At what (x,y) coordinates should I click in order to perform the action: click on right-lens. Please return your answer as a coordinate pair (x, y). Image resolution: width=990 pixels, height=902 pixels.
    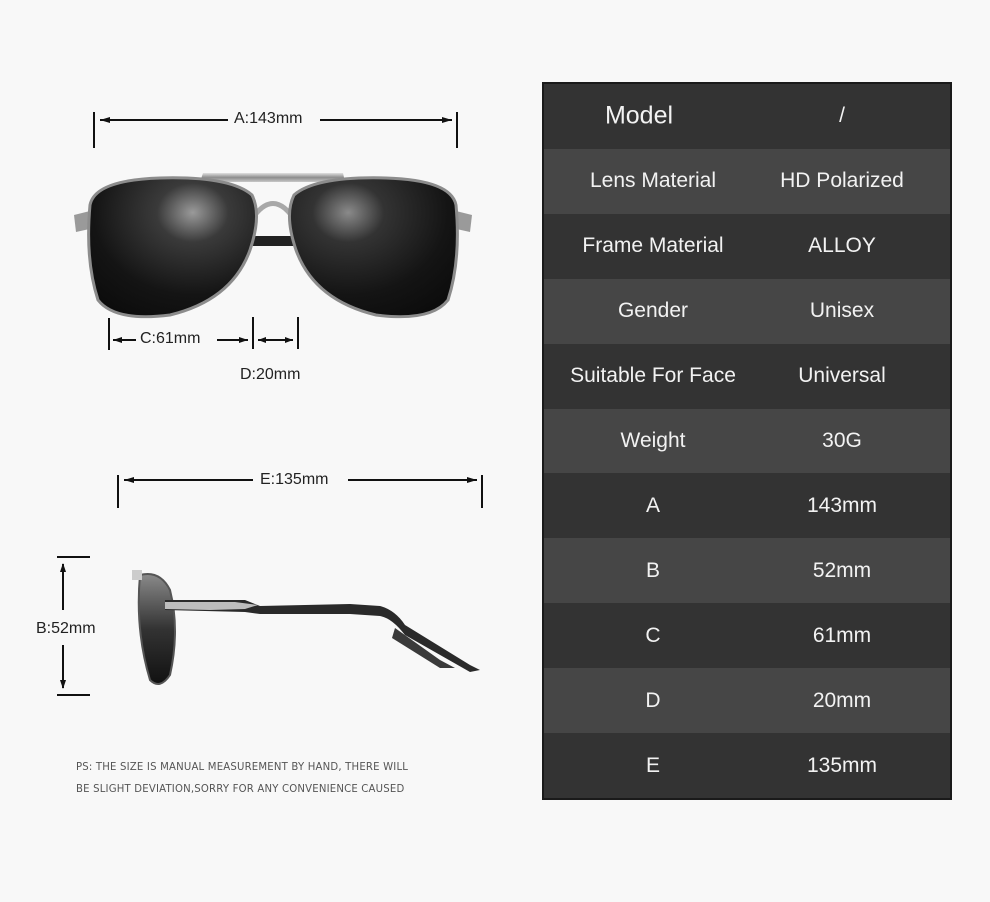
    Looking at the image, I should click on (373, 247).